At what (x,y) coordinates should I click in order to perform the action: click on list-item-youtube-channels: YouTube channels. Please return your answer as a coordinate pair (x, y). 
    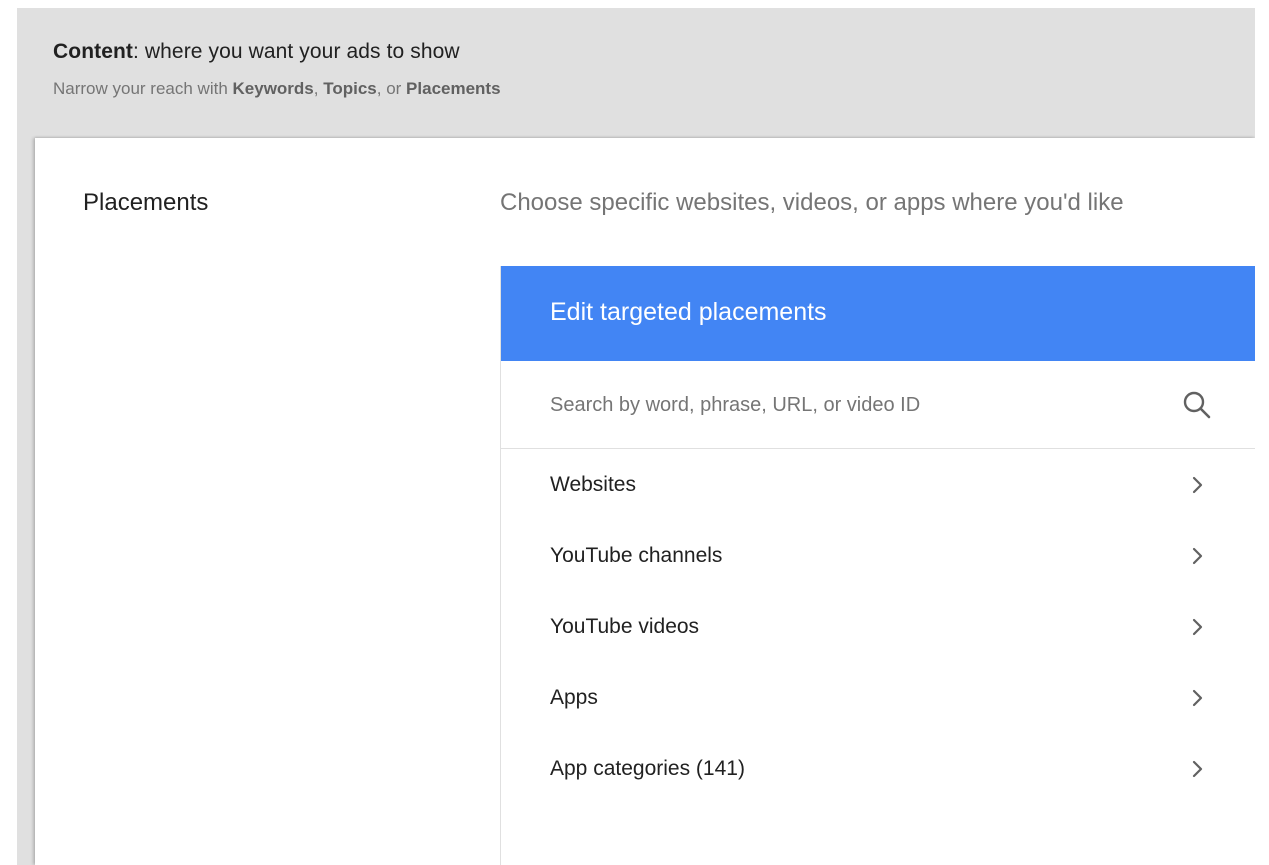
    Looking at the image, I should click on (878, 556).